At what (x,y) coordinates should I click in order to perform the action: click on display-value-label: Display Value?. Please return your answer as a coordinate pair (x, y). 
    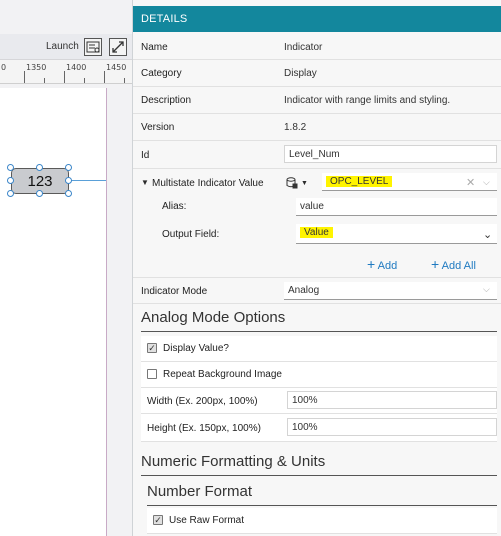
    Looking at the image, I should click on (196, 348).